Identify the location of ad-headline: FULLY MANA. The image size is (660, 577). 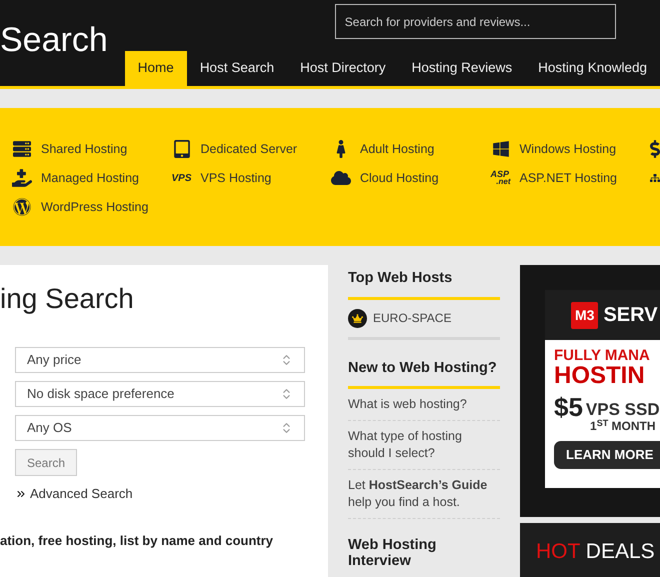
(602, 355).